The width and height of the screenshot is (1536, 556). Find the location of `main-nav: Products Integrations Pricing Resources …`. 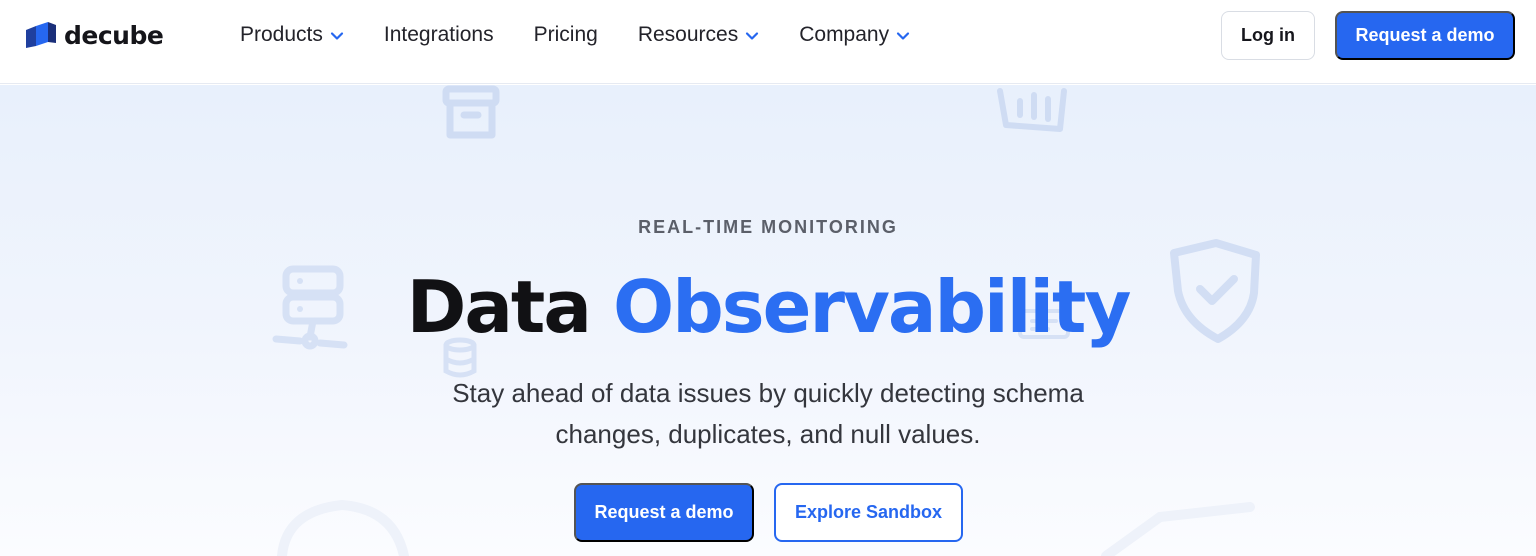

main-nav: Products Integrations Pricing Resources … is located at coordinates (595, 35).